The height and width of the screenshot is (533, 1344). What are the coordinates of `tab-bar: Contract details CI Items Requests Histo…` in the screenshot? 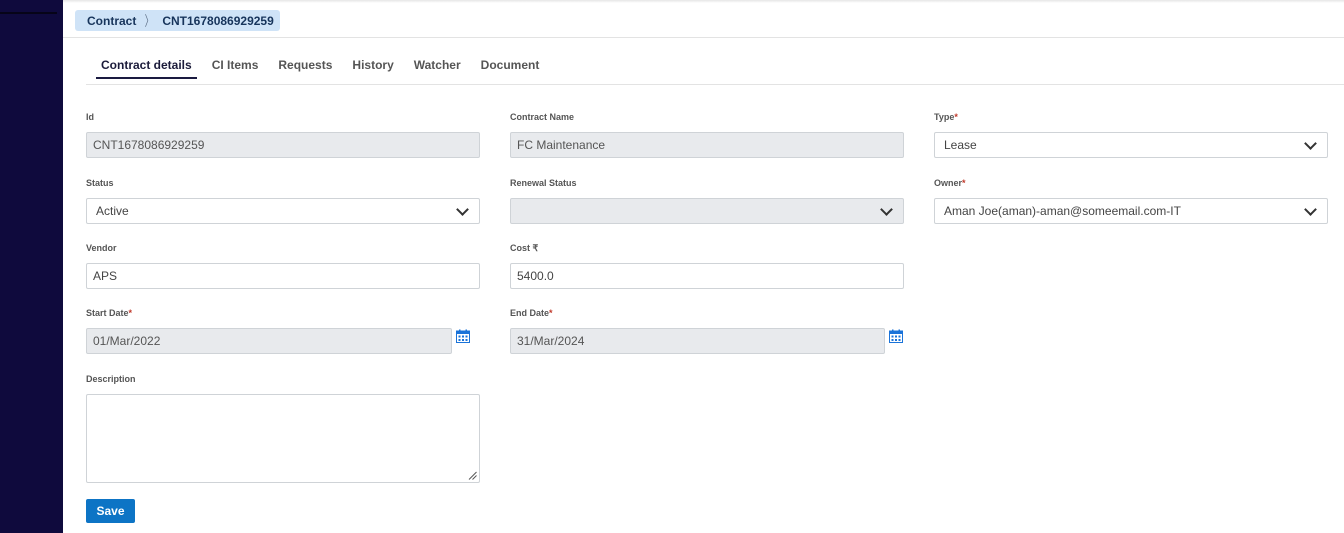 It's located at (325, 65).